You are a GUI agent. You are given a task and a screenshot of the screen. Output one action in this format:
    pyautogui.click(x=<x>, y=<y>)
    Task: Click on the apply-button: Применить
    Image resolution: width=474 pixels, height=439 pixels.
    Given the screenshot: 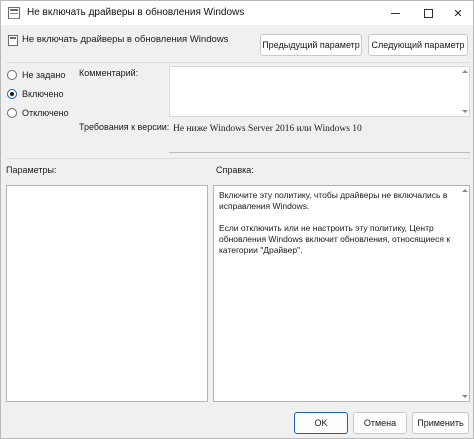 What is the action you would take?
    pyautogui.click(x=440, y=423)
    